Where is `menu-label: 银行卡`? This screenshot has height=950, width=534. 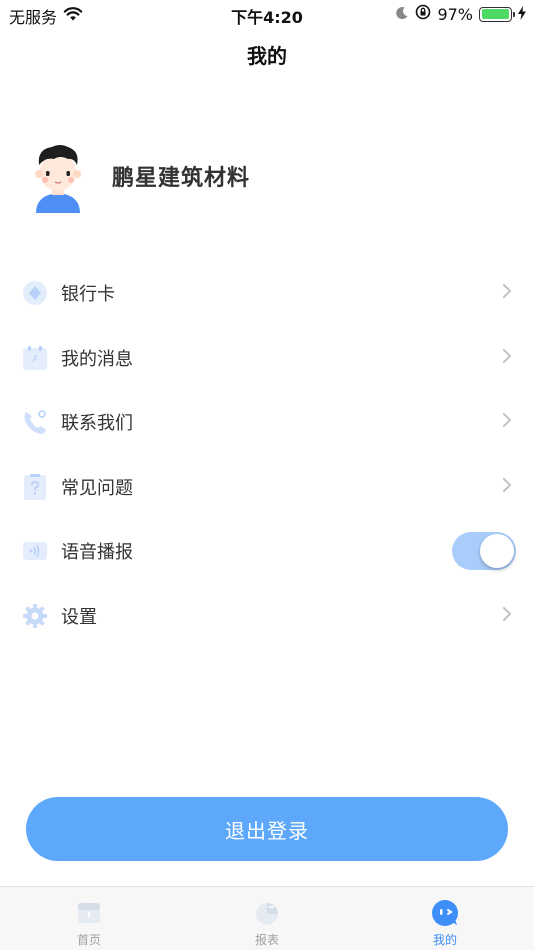
menu-label: 银行卡 is located at coordinates (88, 295).